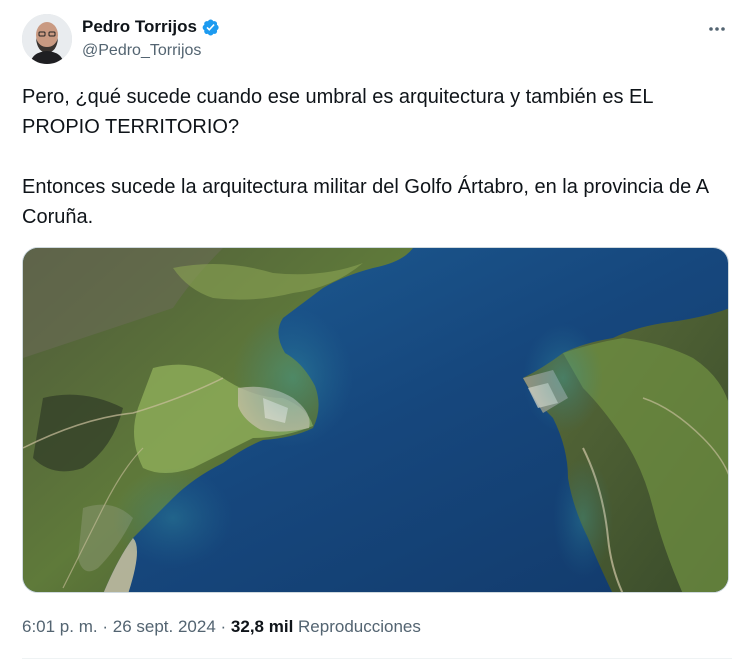  I want to click on author-name-link: Pedro Torrijos, so click(151, 27).